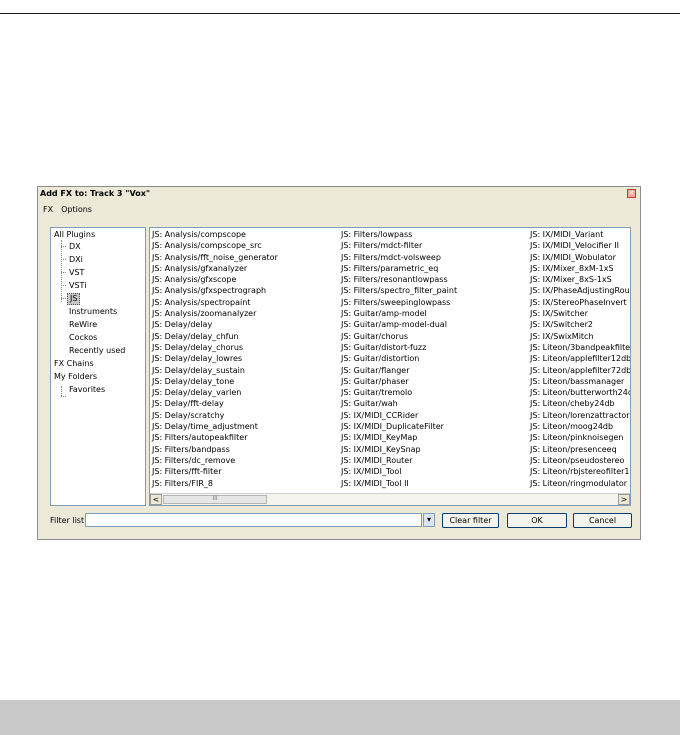 This screenshot has width=680, height=735. What do you see at coordinates (537, 520) in the screenshot?
I see `ok-button: OK` at bounding box center [537, 520].